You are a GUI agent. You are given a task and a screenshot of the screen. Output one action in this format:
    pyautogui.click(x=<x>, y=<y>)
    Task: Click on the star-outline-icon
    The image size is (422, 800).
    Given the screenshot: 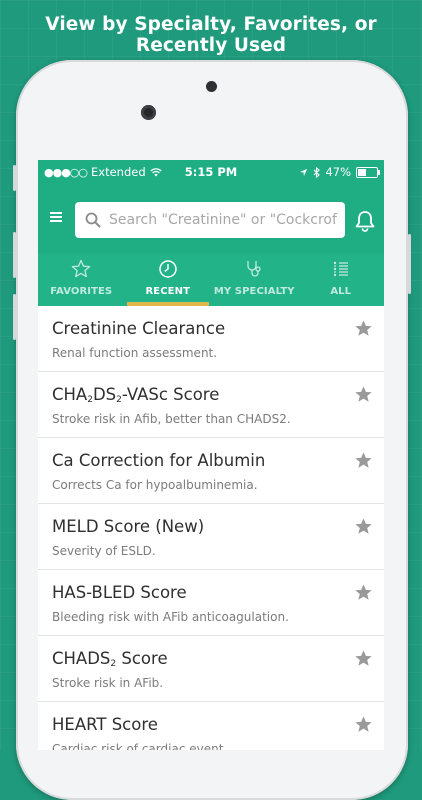 What is the action you would take?
    pyautogui.click(x=81, y=268)
    